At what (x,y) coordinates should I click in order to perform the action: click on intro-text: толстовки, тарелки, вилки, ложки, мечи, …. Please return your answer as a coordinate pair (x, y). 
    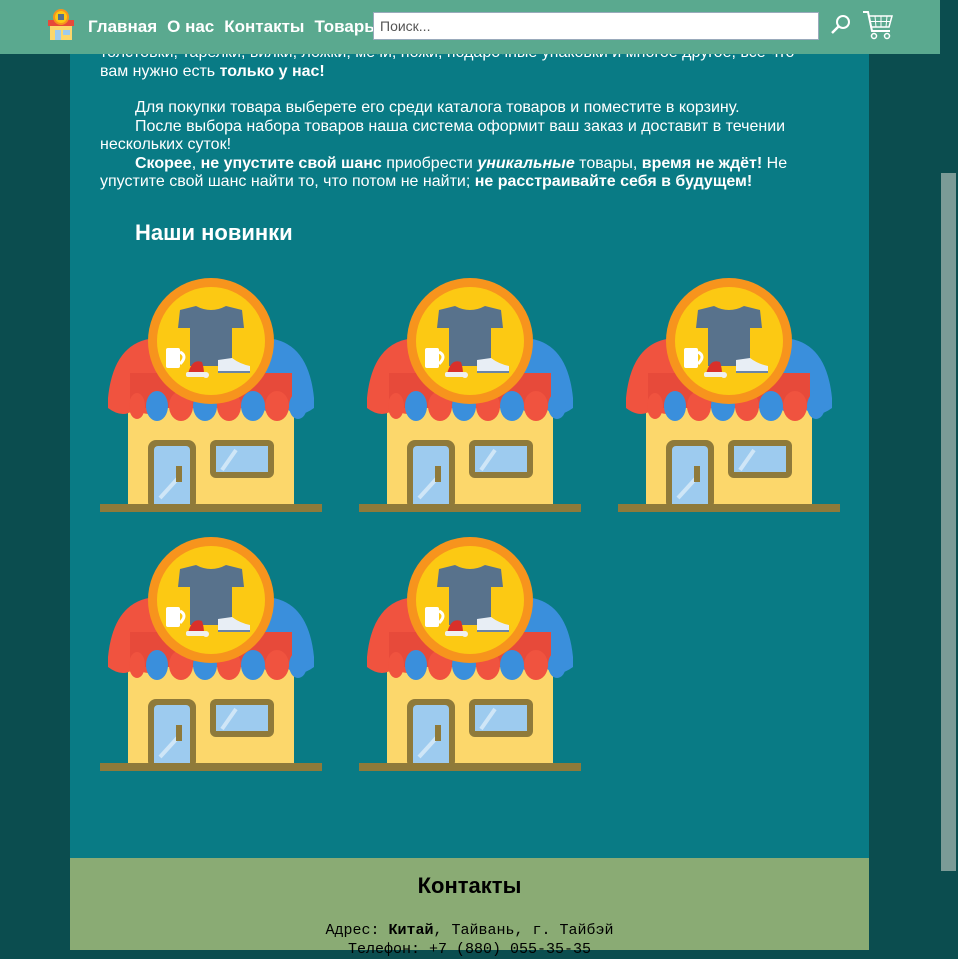
    Looking at the image, I should click on (460, 118).